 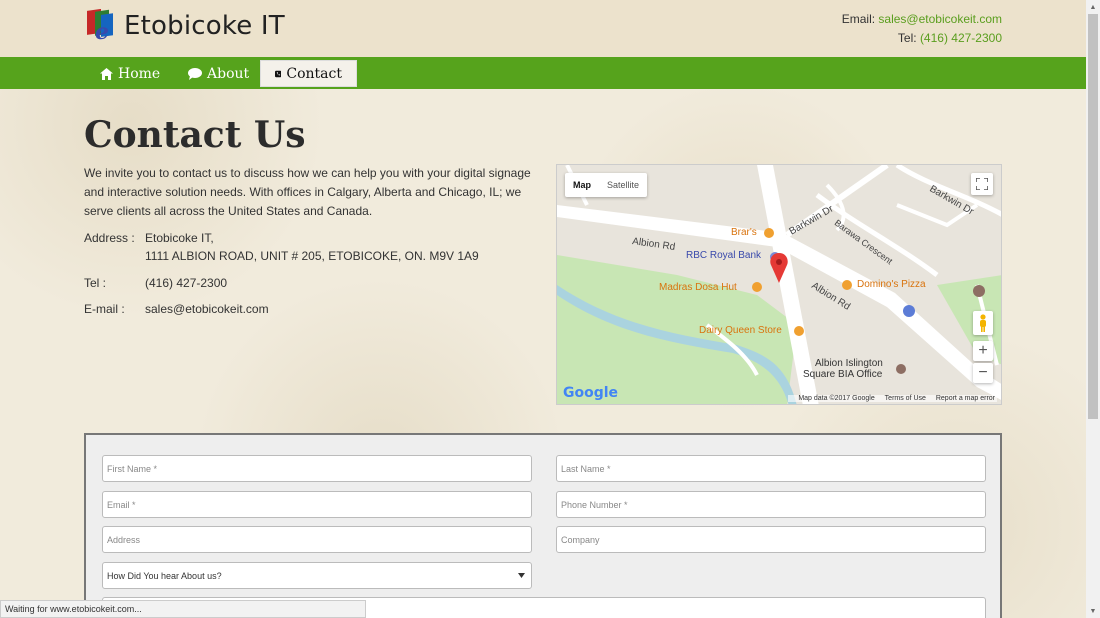 What do you see at coordinates (317, 468) in the screenshot?
I see `first-name-input: First Name *` at bounding box center [317, 468].